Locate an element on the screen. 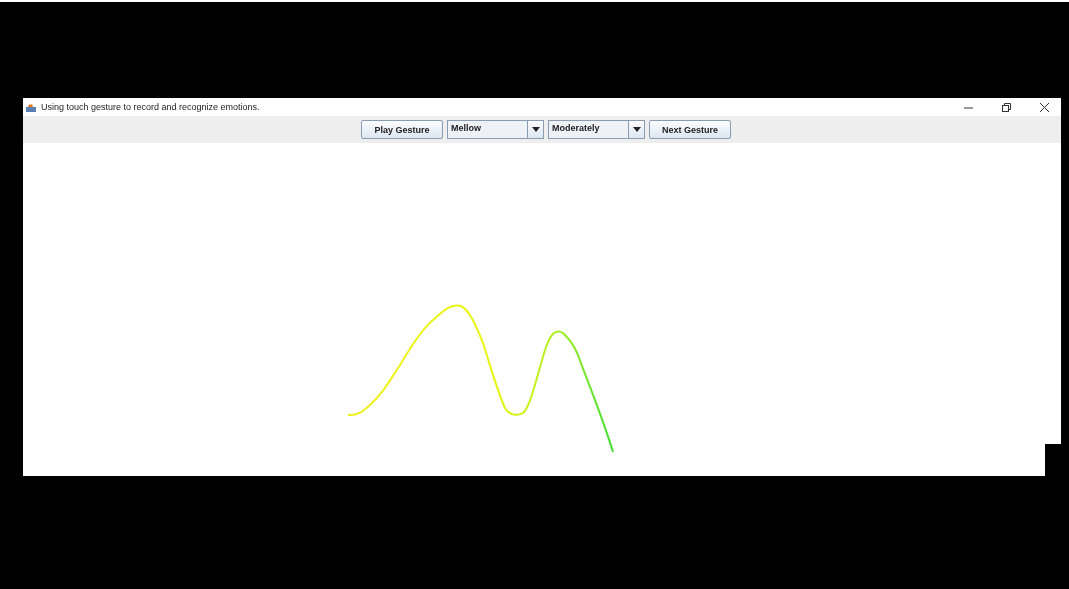 The height and width of the screenshot is (589, 1069). emotion-dropdown: Mellow is located at coordinates (495, 129).